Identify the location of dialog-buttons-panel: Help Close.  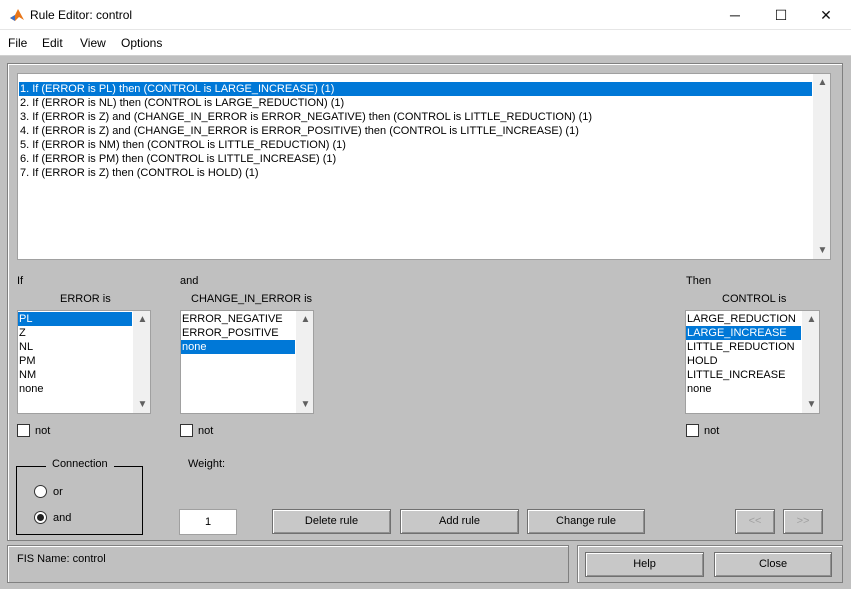
(710, 564).